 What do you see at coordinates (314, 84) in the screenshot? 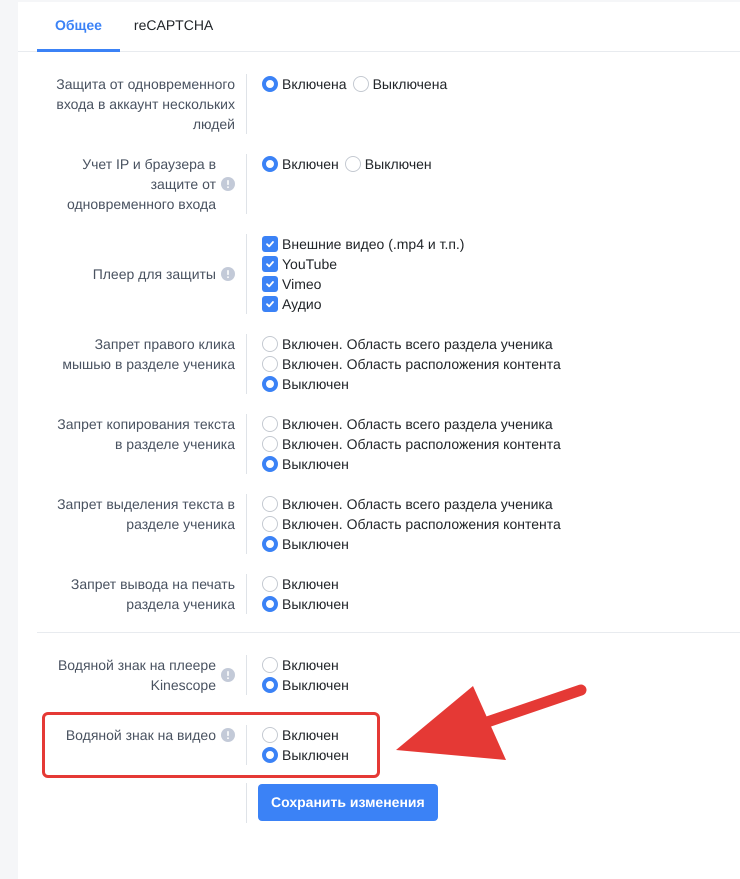
I see `option-label: Включена` at bounding box center [314, 84].